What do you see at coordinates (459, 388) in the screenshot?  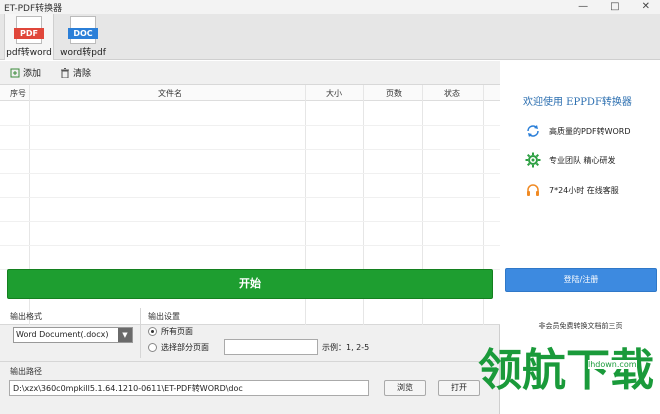 I see `open-button: 打开` at bounding box center [459, 388].